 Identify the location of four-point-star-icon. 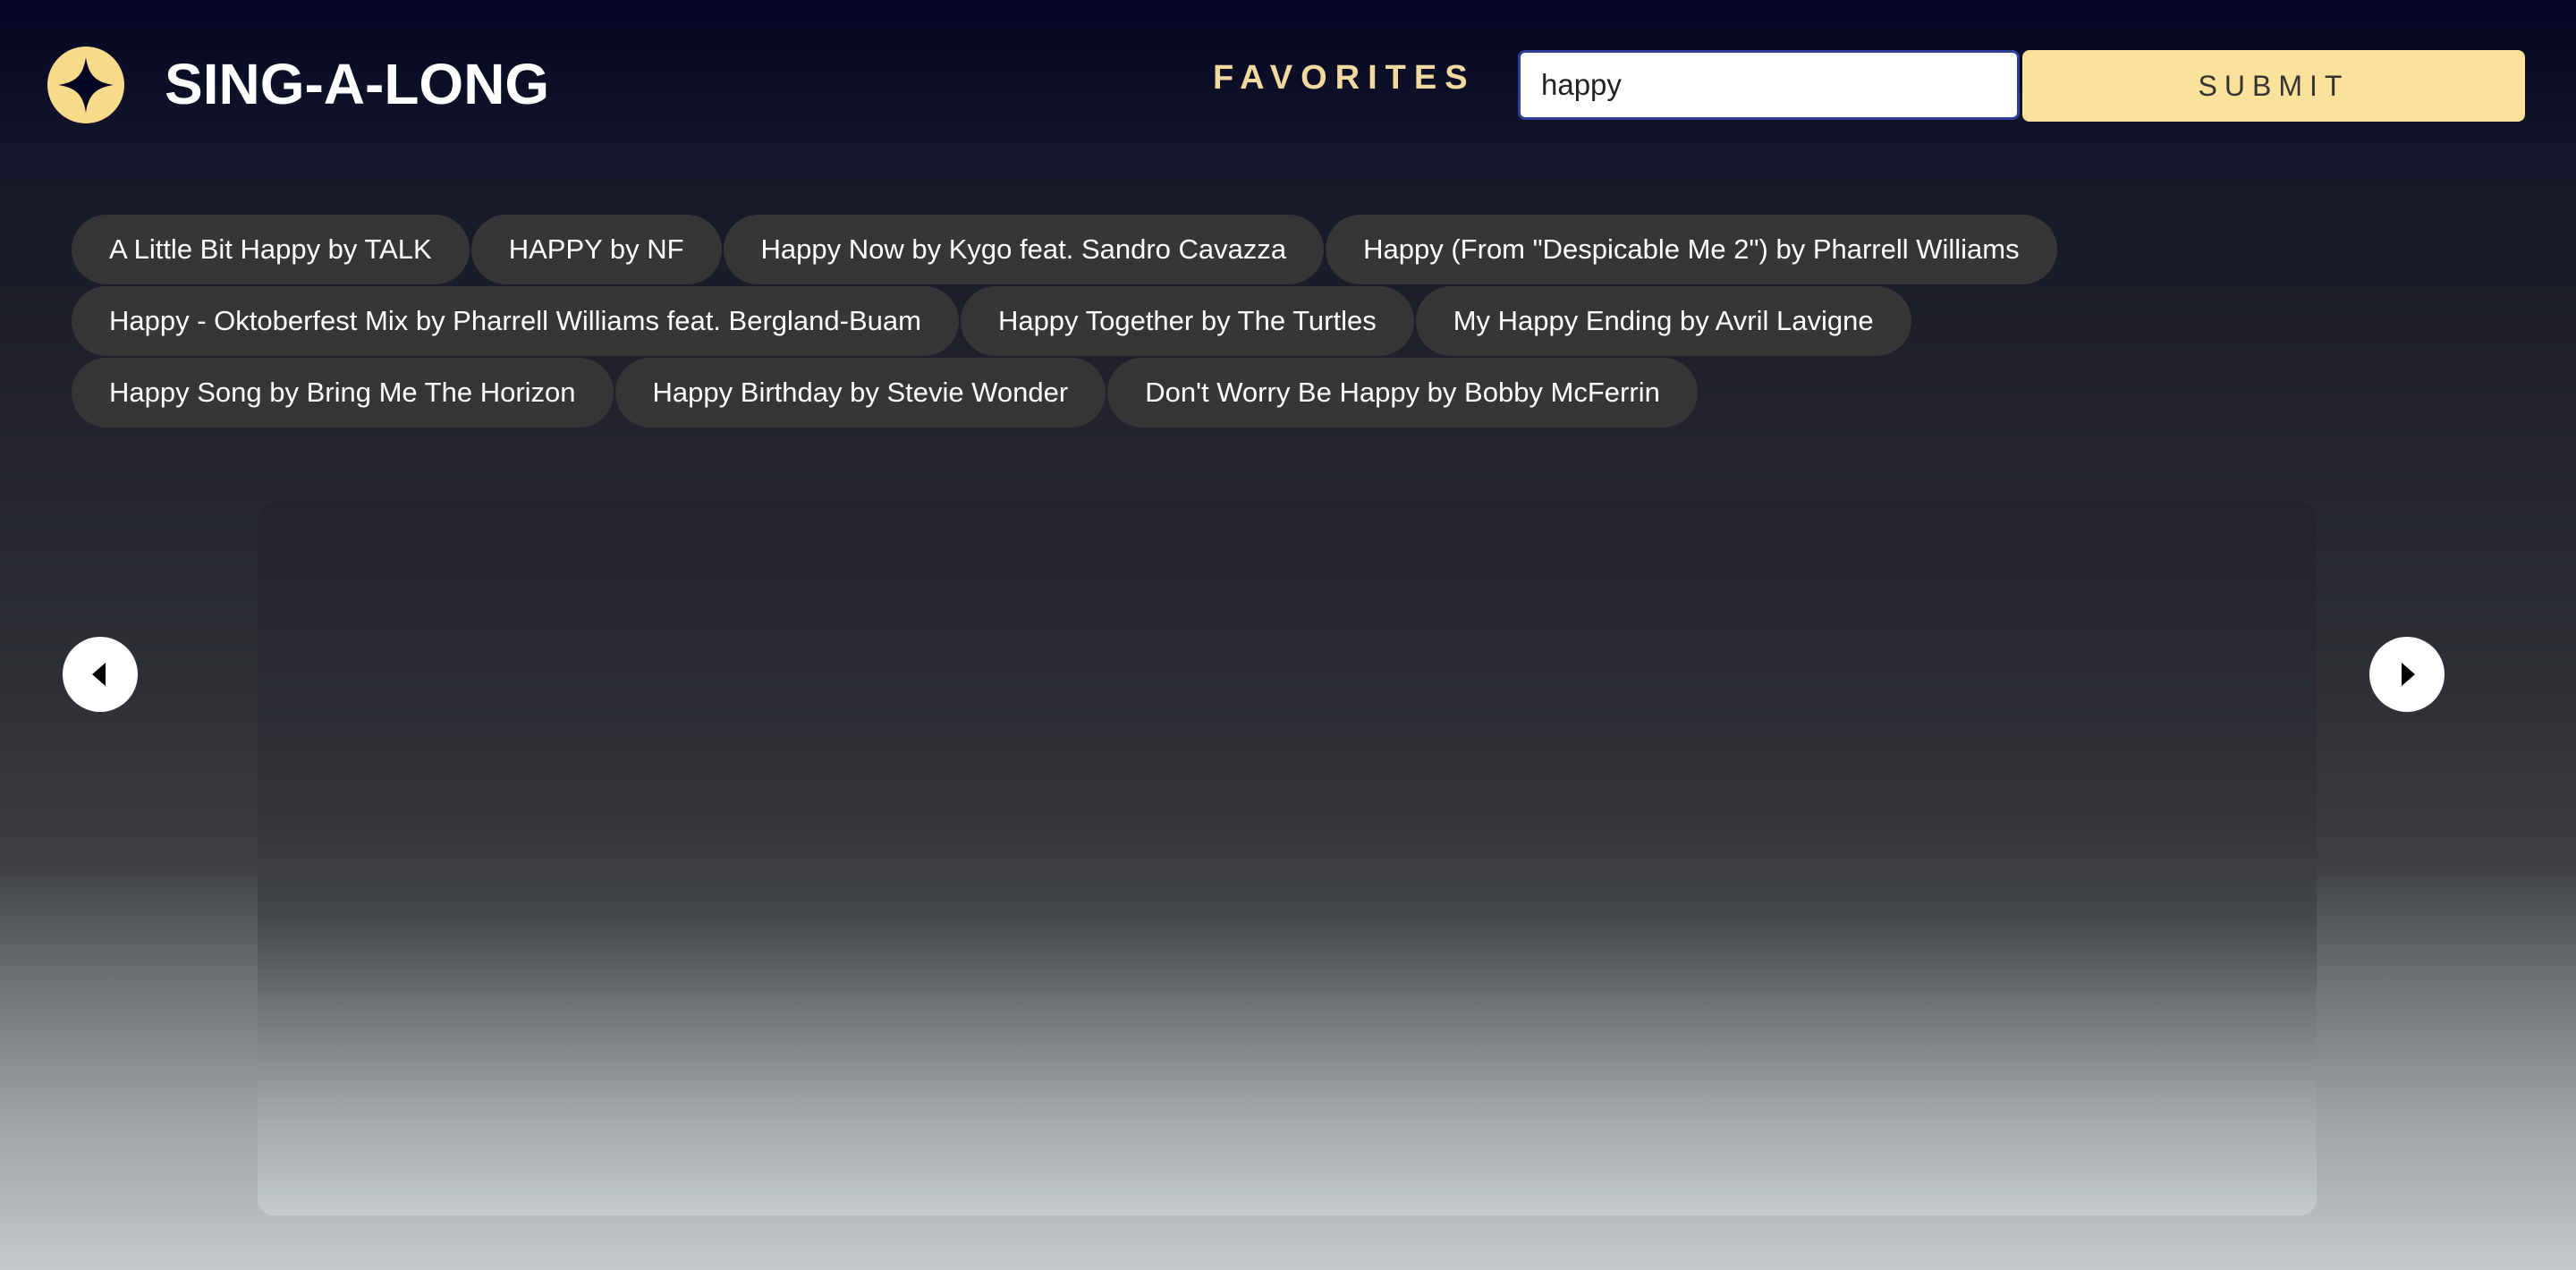
(85, 85).